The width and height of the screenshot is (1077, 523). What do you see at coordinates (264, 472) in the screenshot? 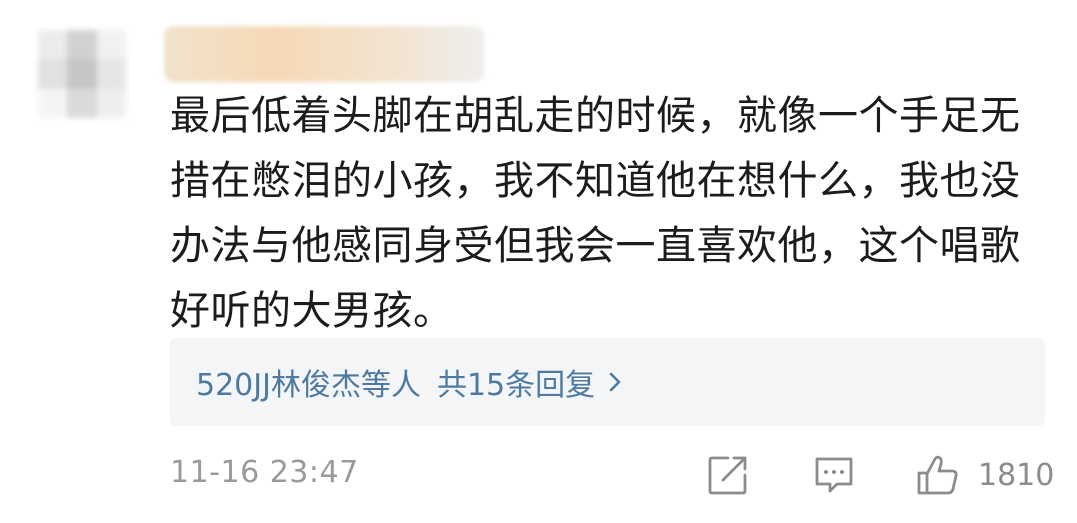
I see `comment-timestamp: 11-16 23:47` at bounding box center [264, 472].